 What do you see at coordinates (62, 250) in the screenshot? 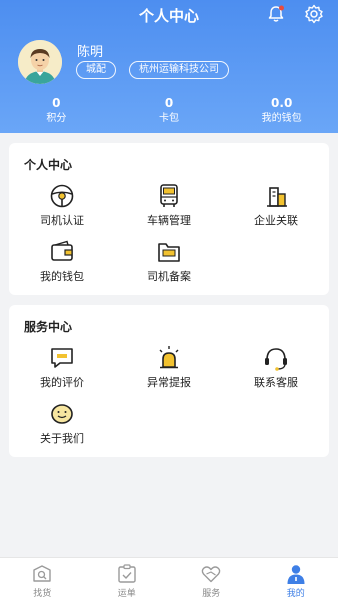
I see `wallet-icon` at bounding box center [62, 250].